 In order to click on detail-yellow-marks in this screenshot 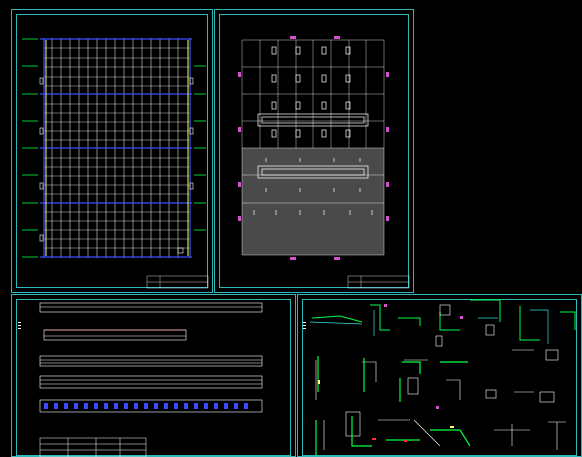, I will do `click(386, 404)`.